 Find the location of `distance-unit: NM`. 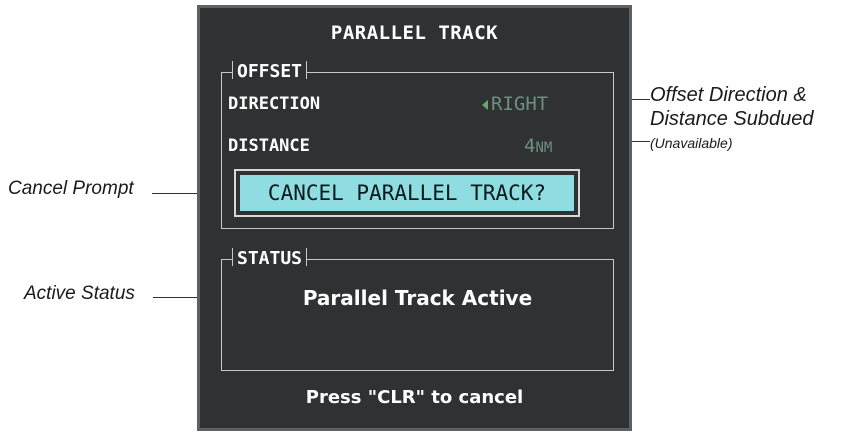

distance-unit: NM is located at coordinates (544, 148).